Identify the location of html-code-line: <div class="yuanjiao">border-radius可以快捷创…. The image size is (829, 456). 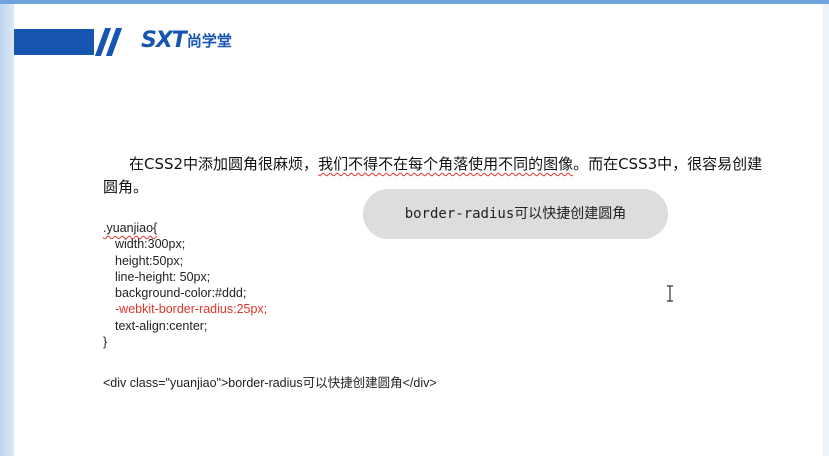
(270, 383).